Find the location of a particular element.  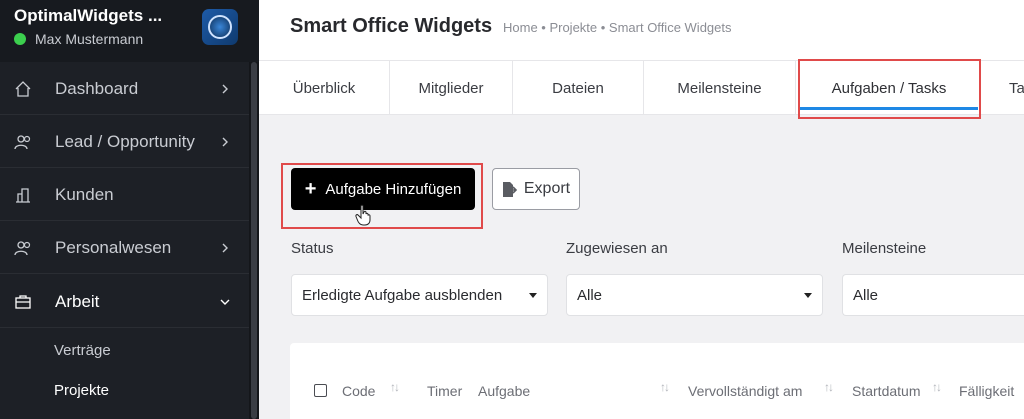

sidebar-item-label: Kunden is located at coordinates (84, 194).